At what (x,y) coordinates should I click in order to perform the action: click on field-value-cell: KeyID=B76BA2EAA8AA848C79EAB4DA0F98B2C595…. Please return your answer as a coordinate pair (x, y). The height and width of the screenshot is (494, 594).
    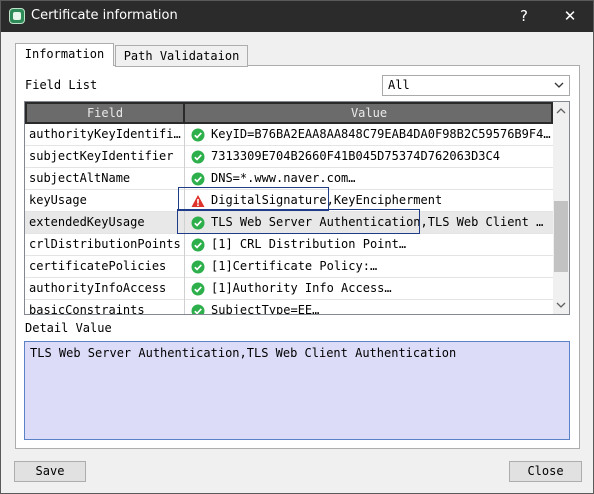
    Looking at the image, I should click on (381, 134).